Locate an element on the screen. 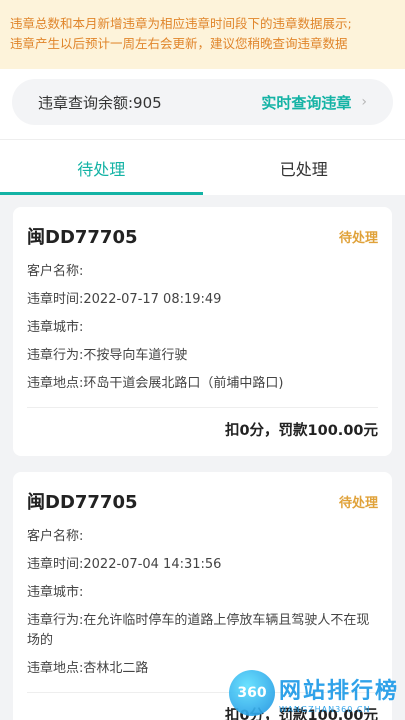 This screenshot has height=720, width=405. watermark: 360 网站排行榜 WANGZHAN360.CN is located at coordinates (313, 693).